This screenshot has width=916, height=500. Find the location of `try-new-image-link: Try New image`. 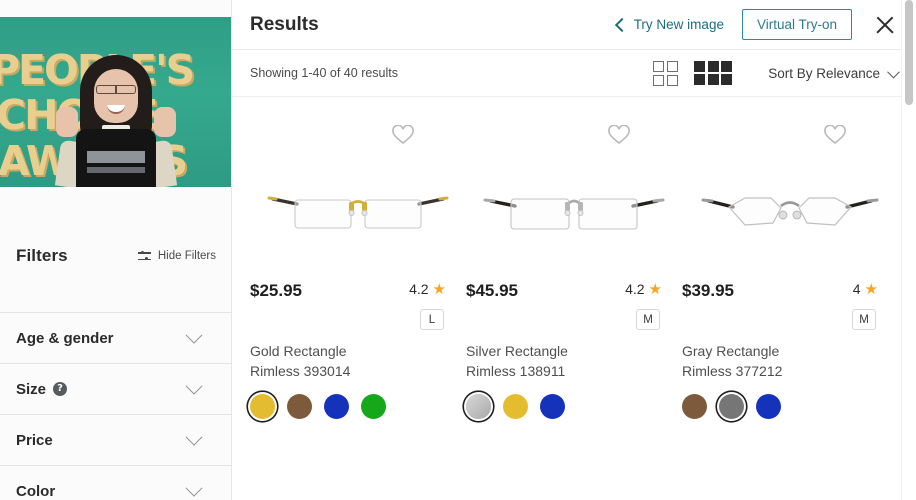

try-new-image-link: Try New image is located at coordinates (669, 24).